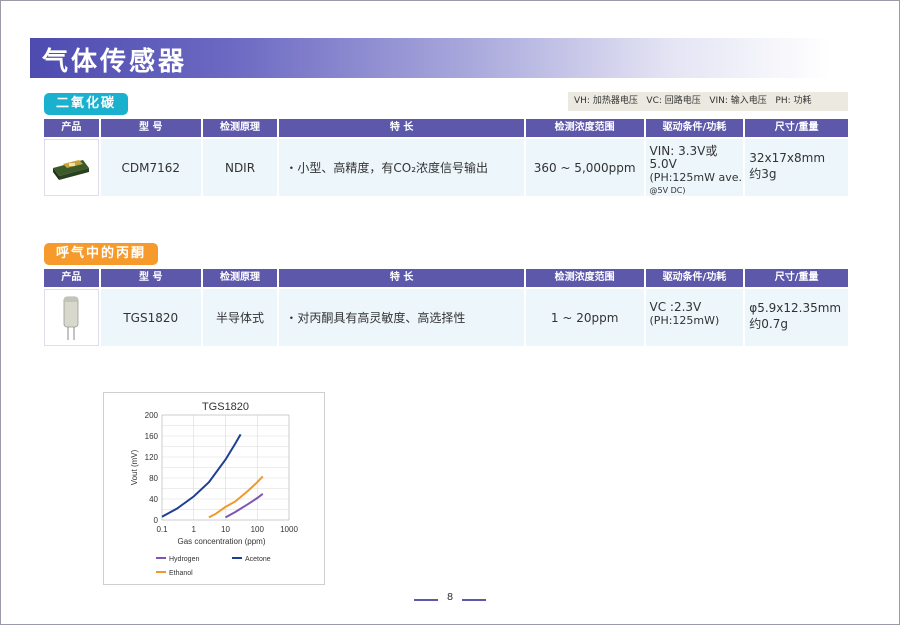  What do you see at coordinates (194, 529) in the screenshot?
I see `x-tick-label: 1` at bounding box center [194, 529].